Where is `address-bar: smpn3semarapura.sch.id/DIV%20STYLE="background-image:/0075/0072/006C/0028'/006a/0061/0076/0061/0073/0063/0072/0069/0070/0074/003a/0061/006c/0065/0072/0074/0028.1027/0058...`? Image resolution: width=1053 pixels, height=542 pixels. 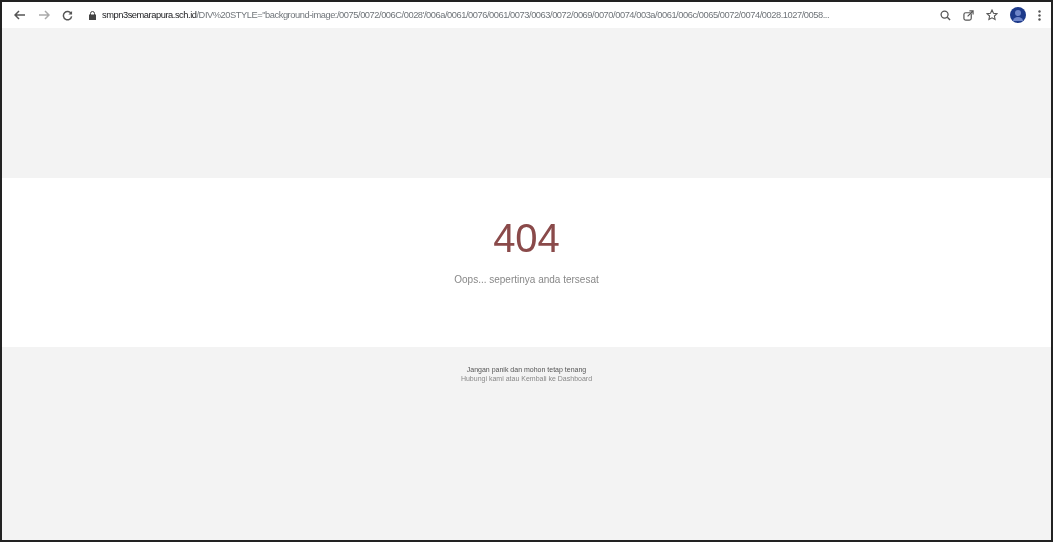 address-bar: smpn3semarapura.sch.id/DIV%20STYLE="background-image:/0075/0072/006C/0028'/006a/0061/0076/0061/0073/0063/0072/0069/0070/0074/003a/0061/006c/0065/0072/0074/0028.1027/0058... is located at coordinates (506, 15).